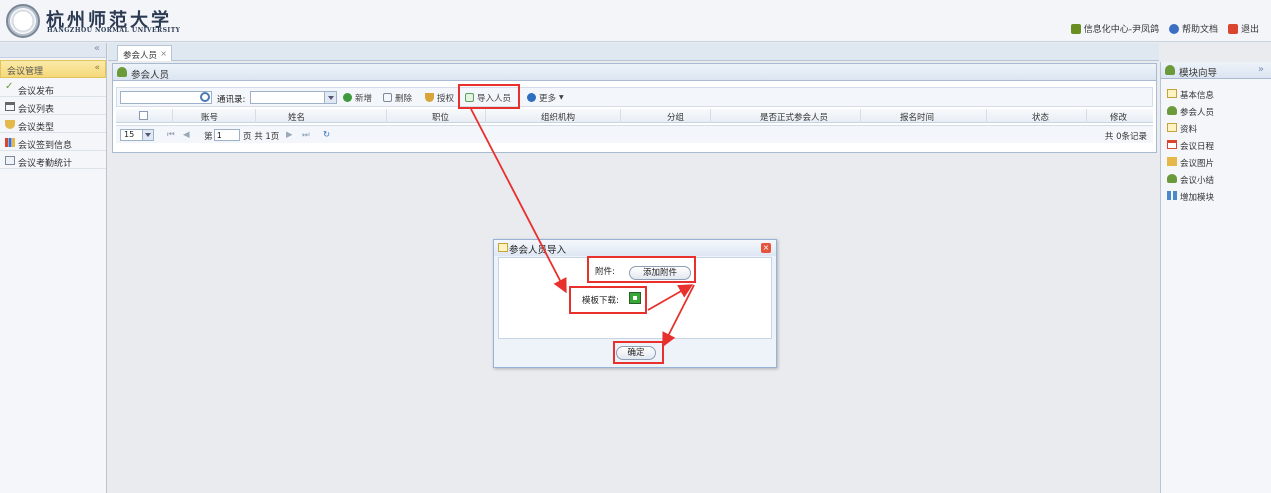 Image resolution: width=1271 pixels, height=493 pixels. Describe the element at coordinates (582, 228) in the screenshot. I see `annotation-arrows` at that location.